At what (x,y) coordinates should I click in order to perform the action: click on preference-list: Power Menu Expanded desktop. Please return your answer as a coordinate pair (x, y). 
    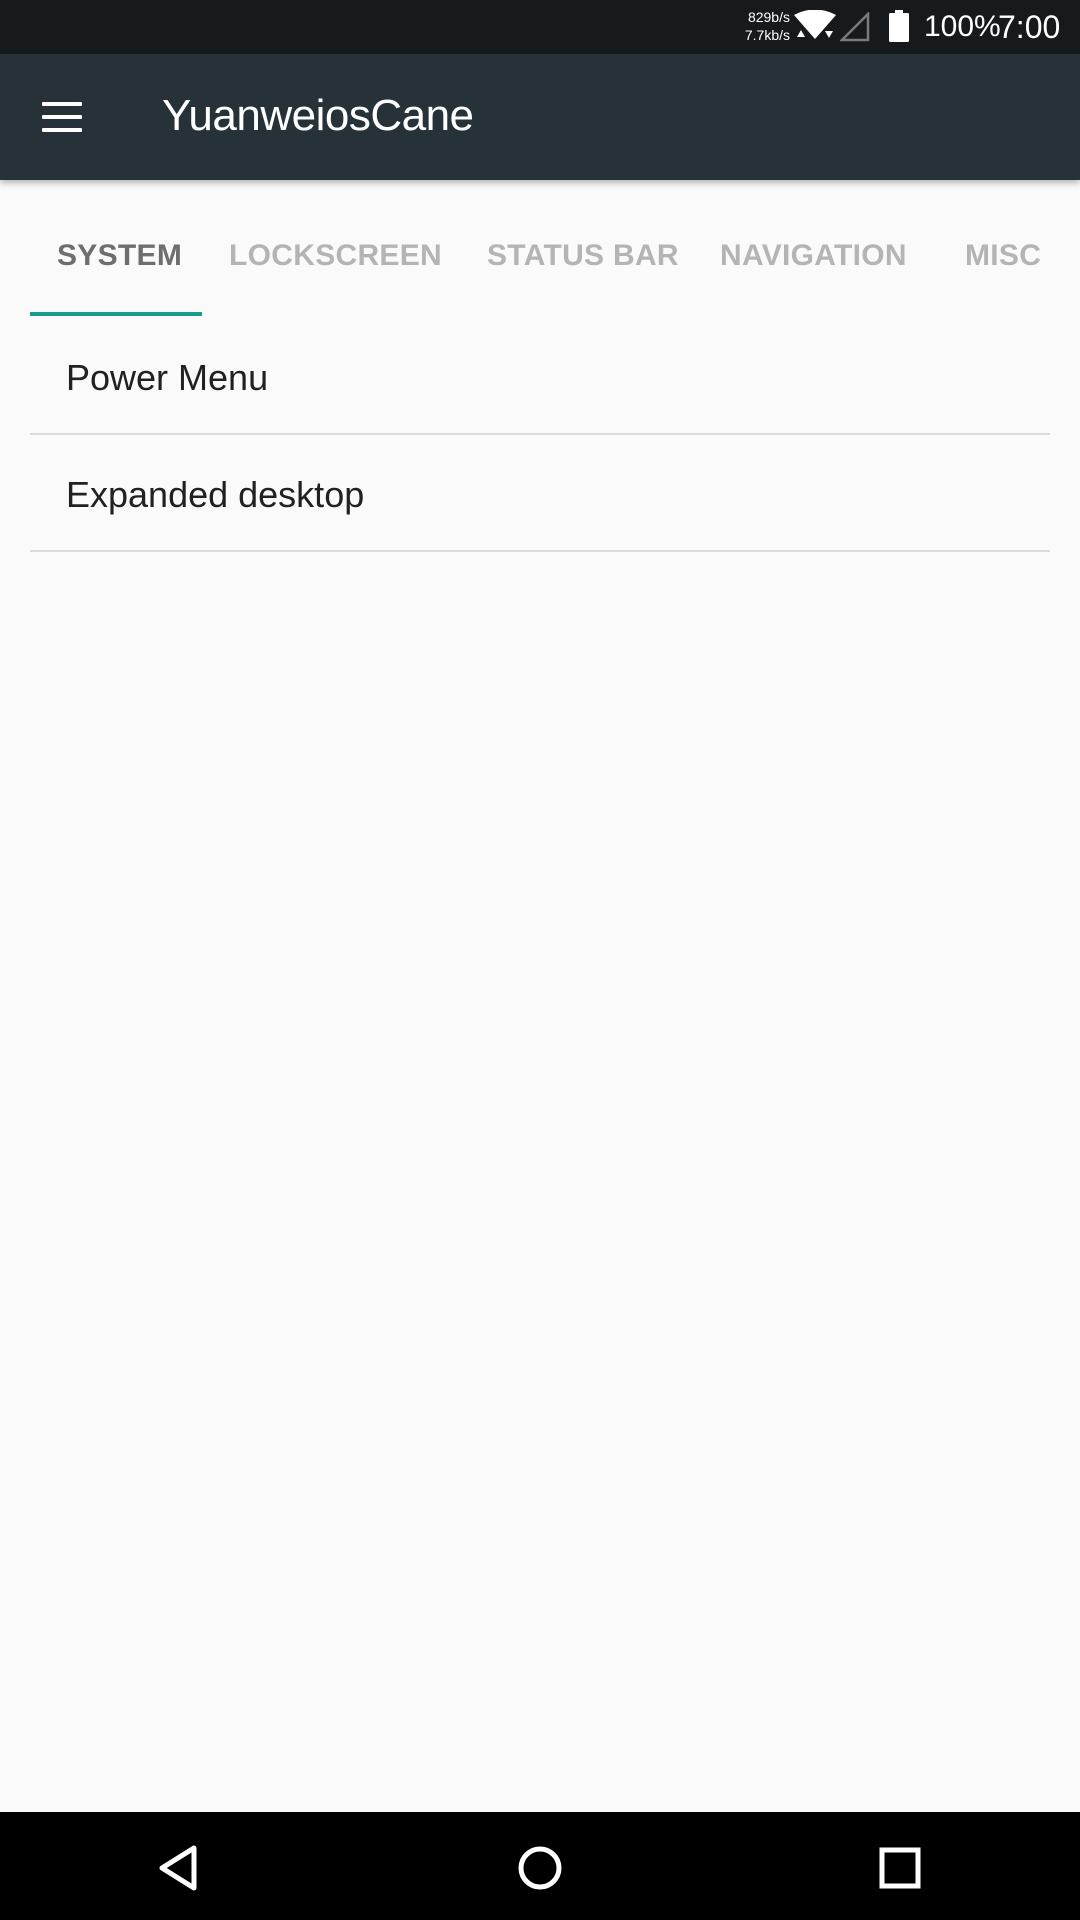
    Looking at the image, I should click on (540, 435).